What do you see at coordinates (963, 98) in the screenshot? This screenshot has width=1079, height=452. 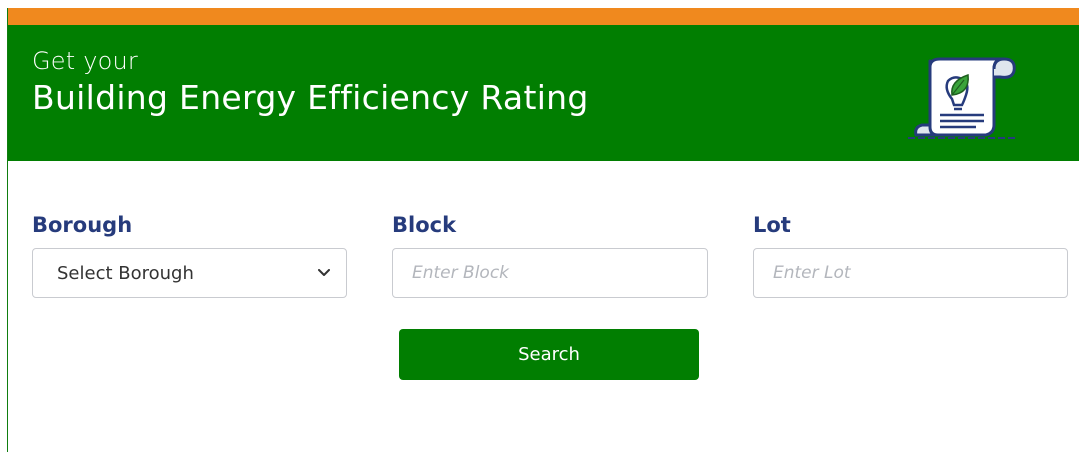 I see `certificate-scroll-leaf-icon` at bounding box center [963, 98].